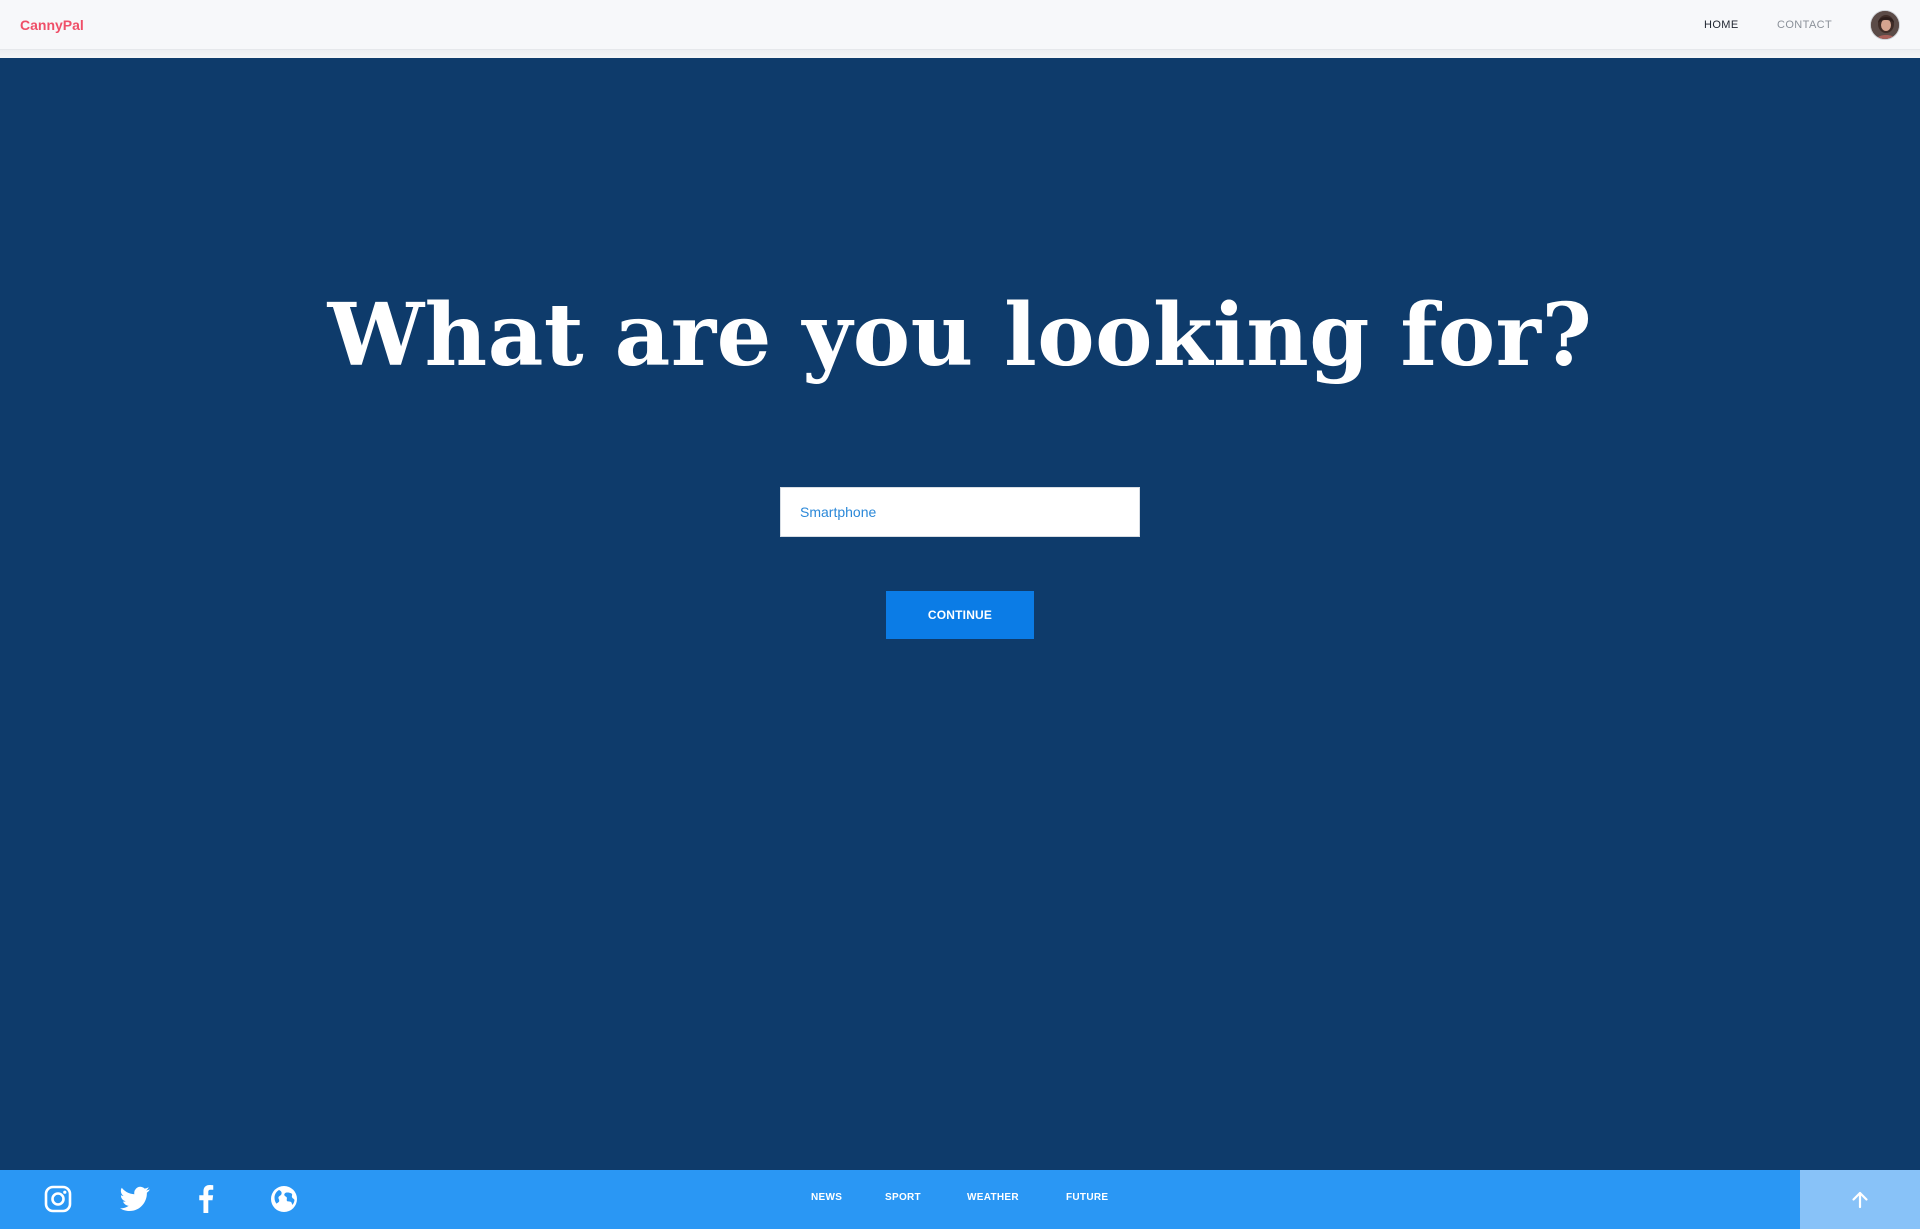 The width and height of the screenshot is (1920, 1229). I want to click on scroll-to-top-button, so click(1860, 1199).